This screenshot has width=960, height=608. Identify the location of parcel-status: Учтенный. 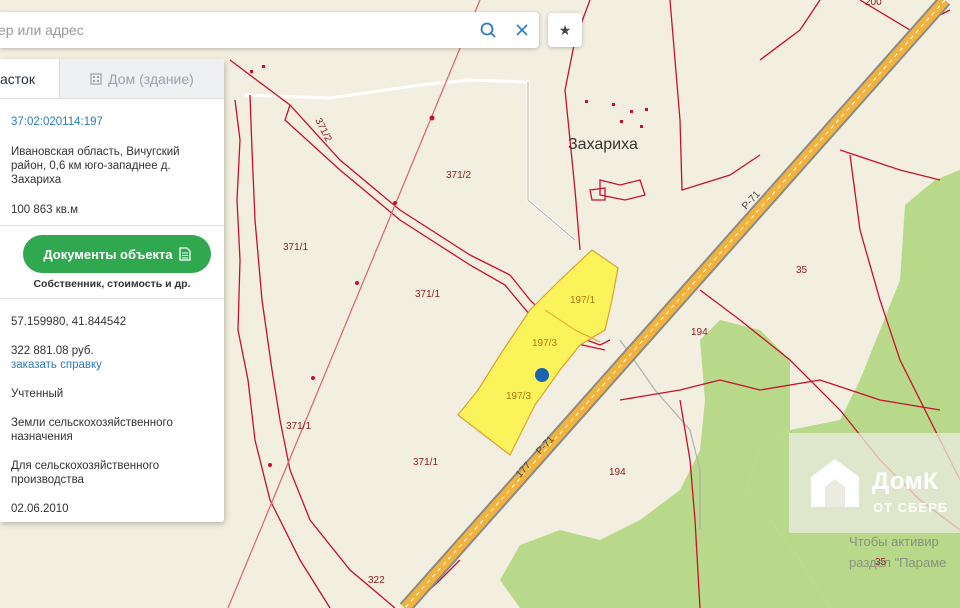
(37, 394).